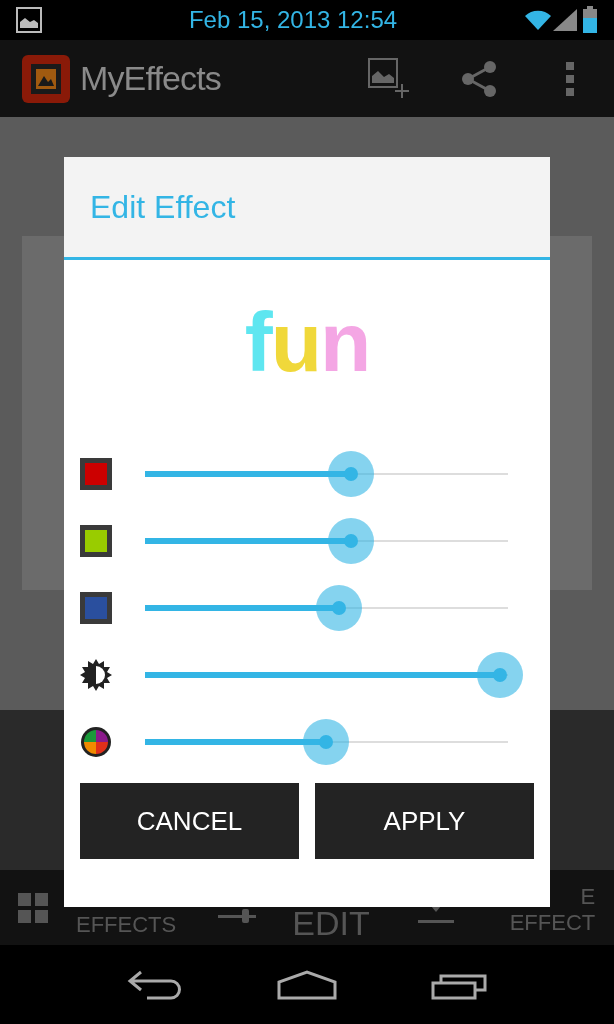 This screenshot has width=614, height=1024. I want to click on dialog-button: APPLY, so click(424, 821).